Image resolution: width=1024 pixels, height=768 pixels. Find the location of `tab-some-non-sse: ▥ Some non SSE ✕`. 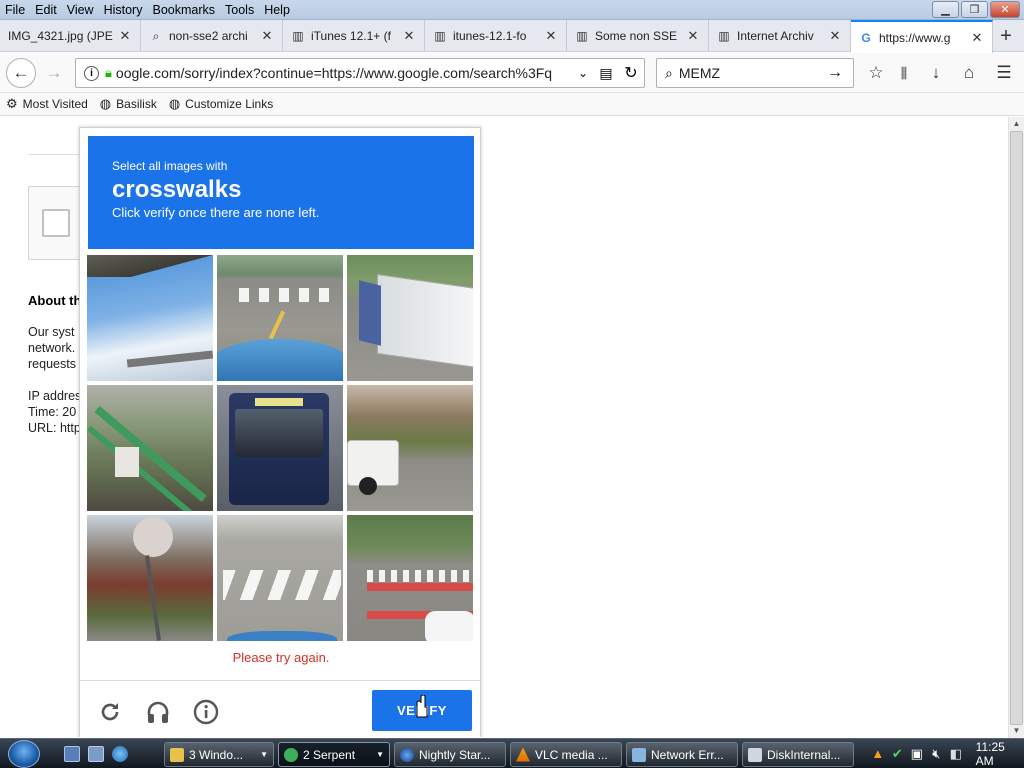

tab-some-non-sse: ▥ Some non SSE ✕ is located at coordinates (638, 36).